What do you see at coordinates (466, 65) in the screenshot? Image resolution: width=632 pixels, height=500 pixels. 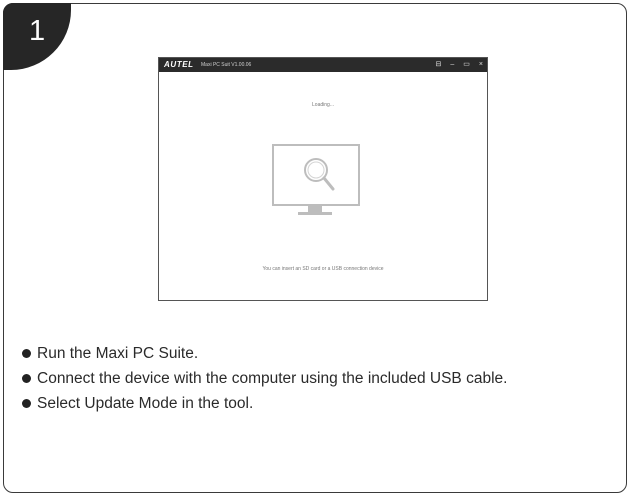 I see `maximize-icon: ▭` at bounding box center [466, 65].